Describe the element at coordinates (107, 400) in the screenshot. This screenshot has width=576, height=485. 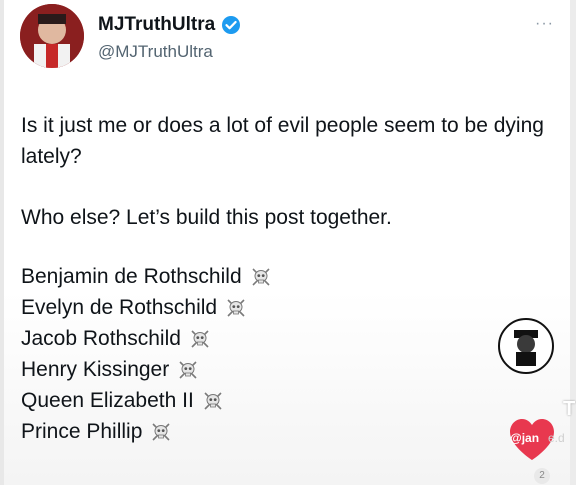
I see `list-item-name: Queen Elizabeth II` at that location.